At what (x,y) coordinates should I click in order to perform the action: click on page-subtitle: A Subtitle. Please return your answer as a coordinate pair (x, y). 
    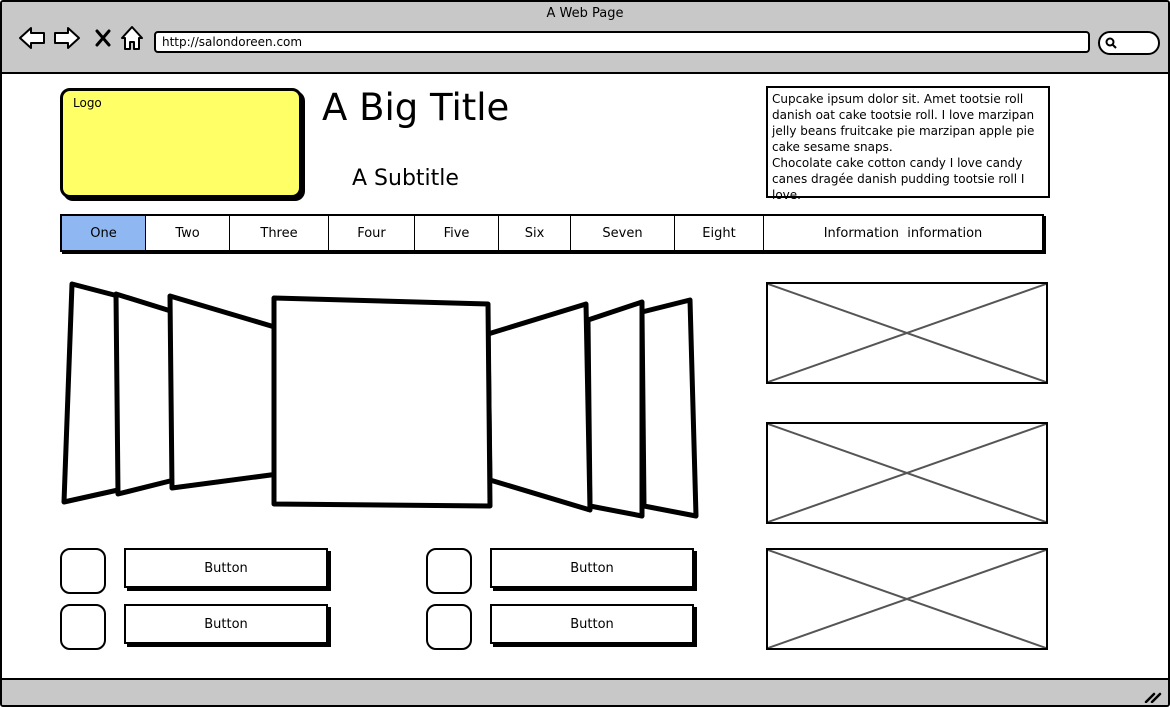
    Looking at the image, I should click on (405, 178).